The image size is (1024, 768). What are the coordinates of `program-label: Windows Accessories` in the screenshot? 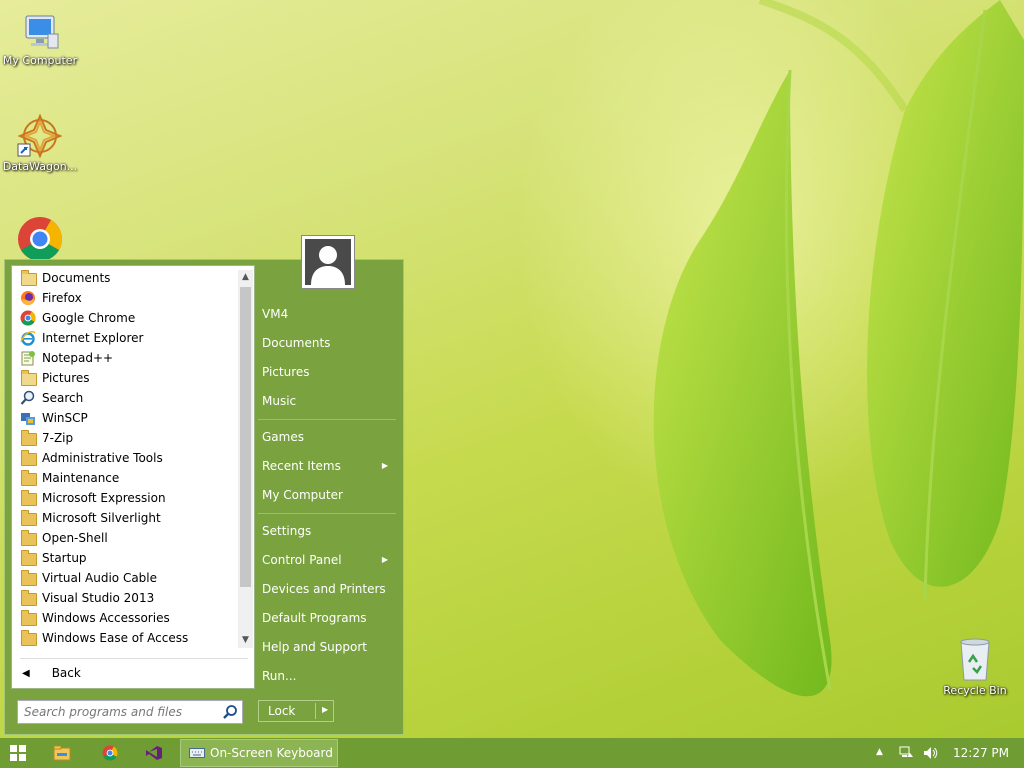 It's located at (106, 618).